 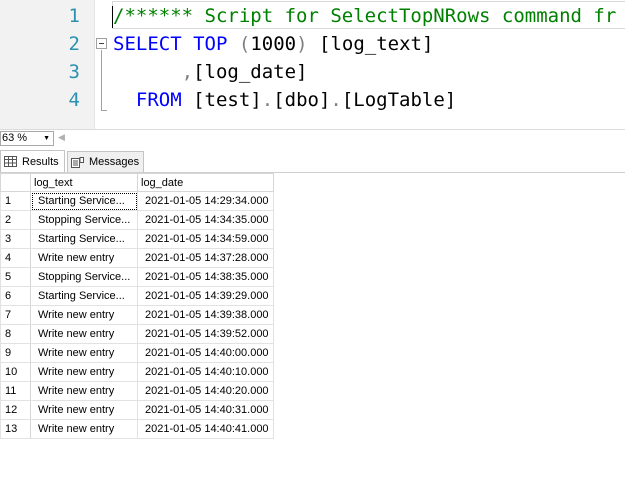 I want to click on tab-results-label: Results, so click(x=40, y=161).